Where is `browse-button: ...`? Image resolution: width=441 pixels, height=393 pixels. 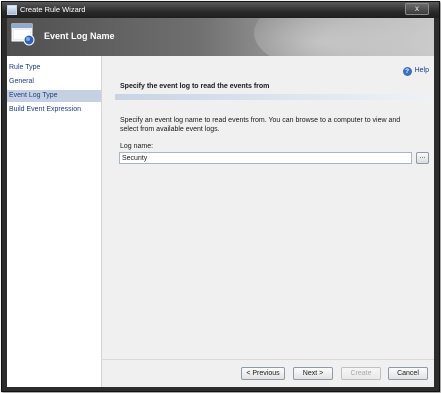
browse-button: ... is located at coordinates (422, 158).